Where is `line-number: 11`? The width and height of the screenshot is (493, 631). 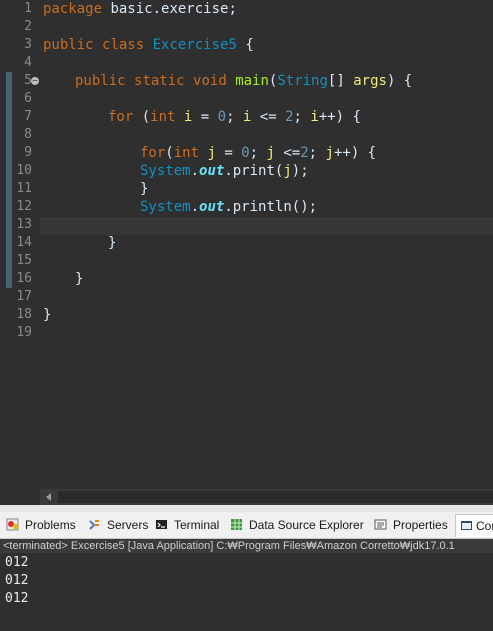 line-number: 11 is located at coordinates (24, 188).